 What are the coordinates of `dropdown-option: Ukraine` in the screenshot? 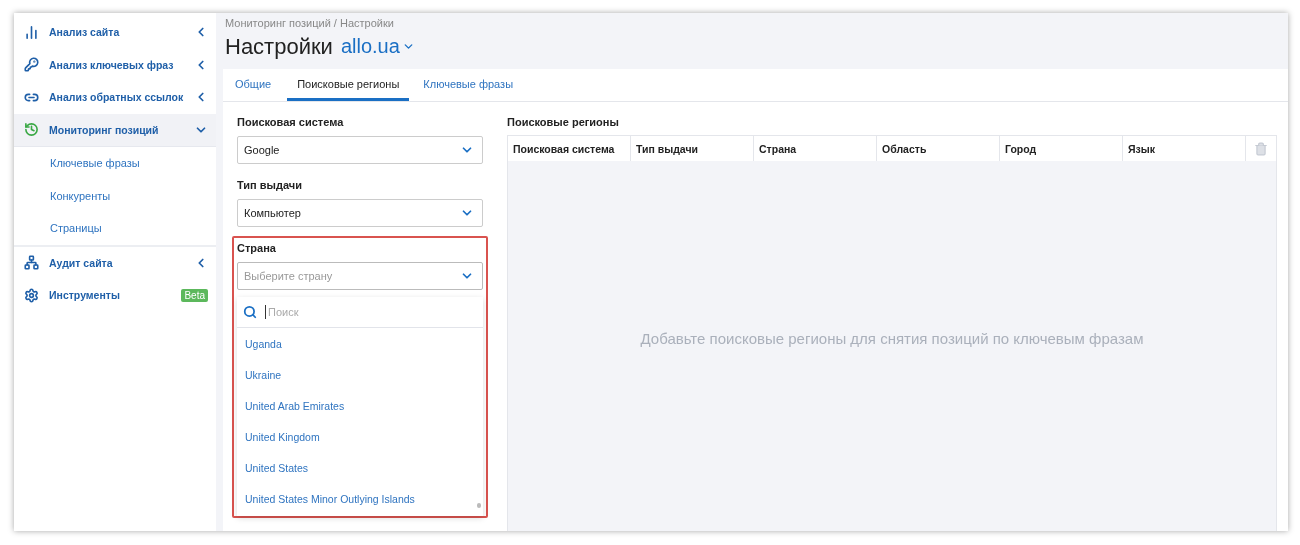 It's located at (360, 374).